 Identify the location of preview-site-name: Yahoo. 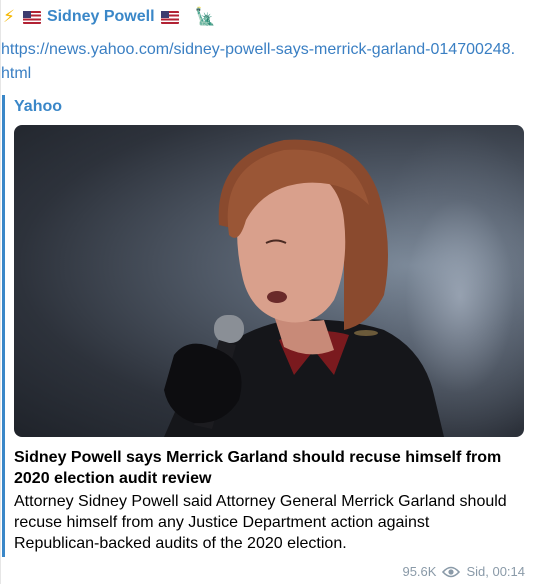
(38, 106).